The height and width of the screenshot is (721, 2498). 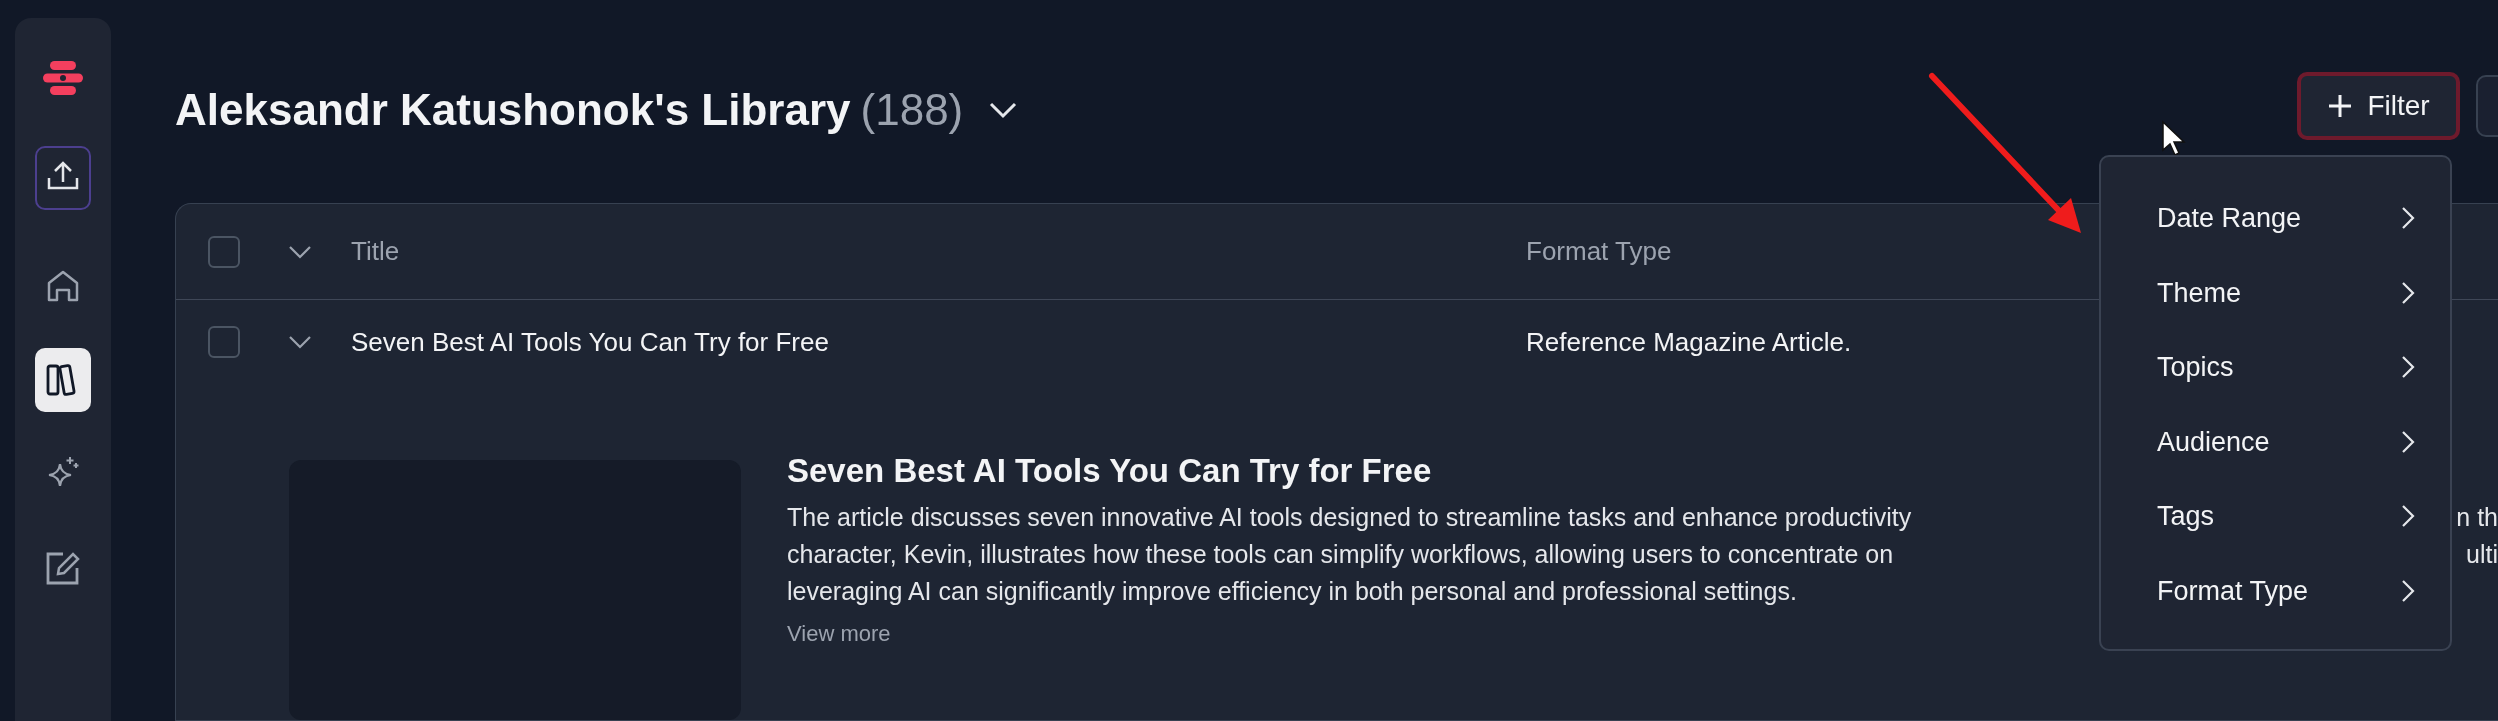 What do you see at coordinates (1110, 471) in the screenshot?
I see `article-heading: Seven Best AI Tools You Can Try for Free` at bounding box center [1110, 471].